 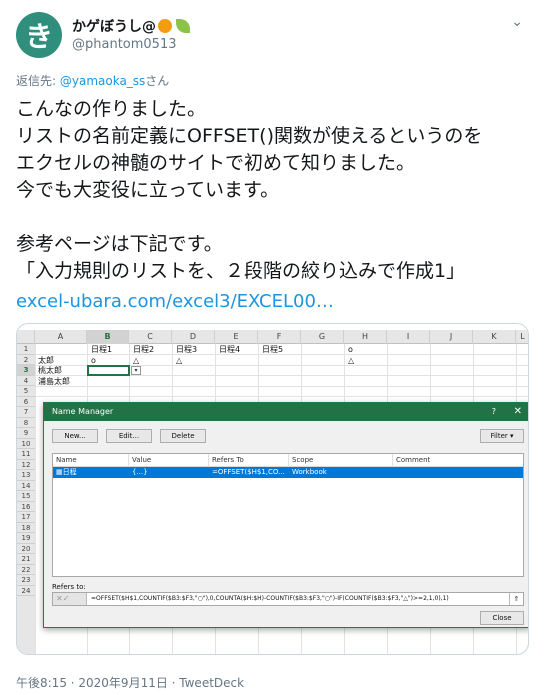 What do you see at coordinates (136, 361) in the screenshot?
I see `cell-c2: △` at bounding box center [136, 361].